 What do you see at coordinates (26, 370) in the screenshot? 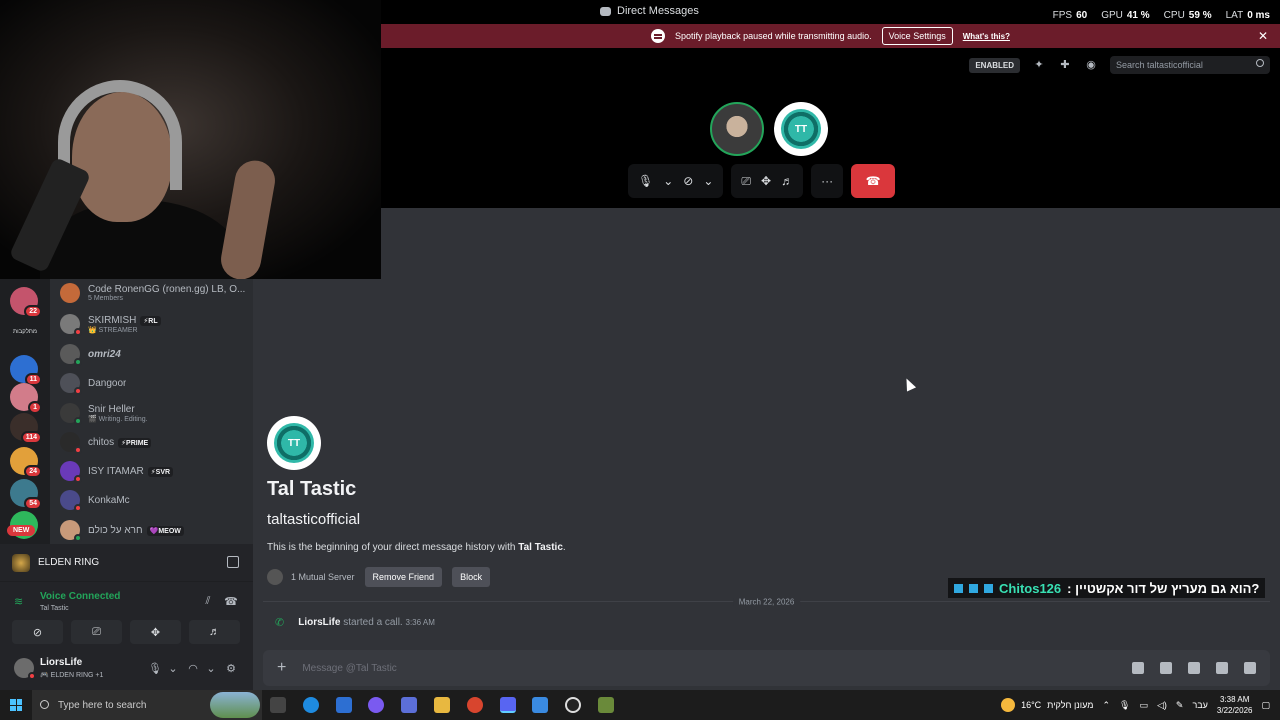
I see `server-icon: 11` at bounding box center [26, 370].